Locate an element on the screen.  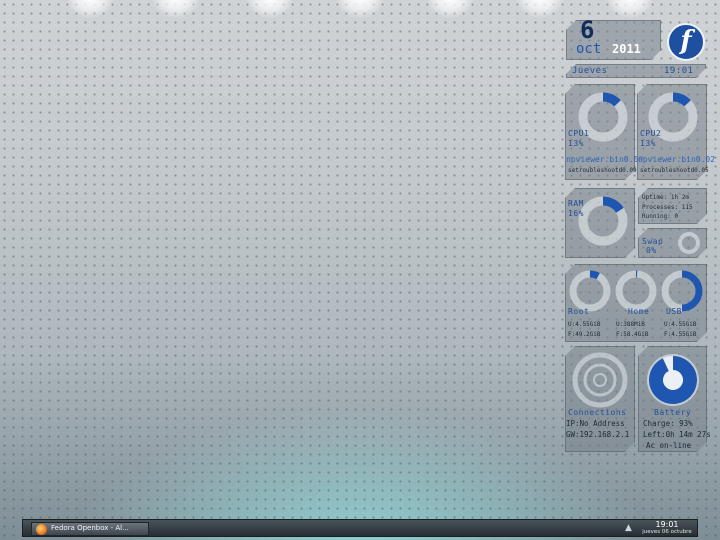
swap-gauge is located at coordinates (689, 243).